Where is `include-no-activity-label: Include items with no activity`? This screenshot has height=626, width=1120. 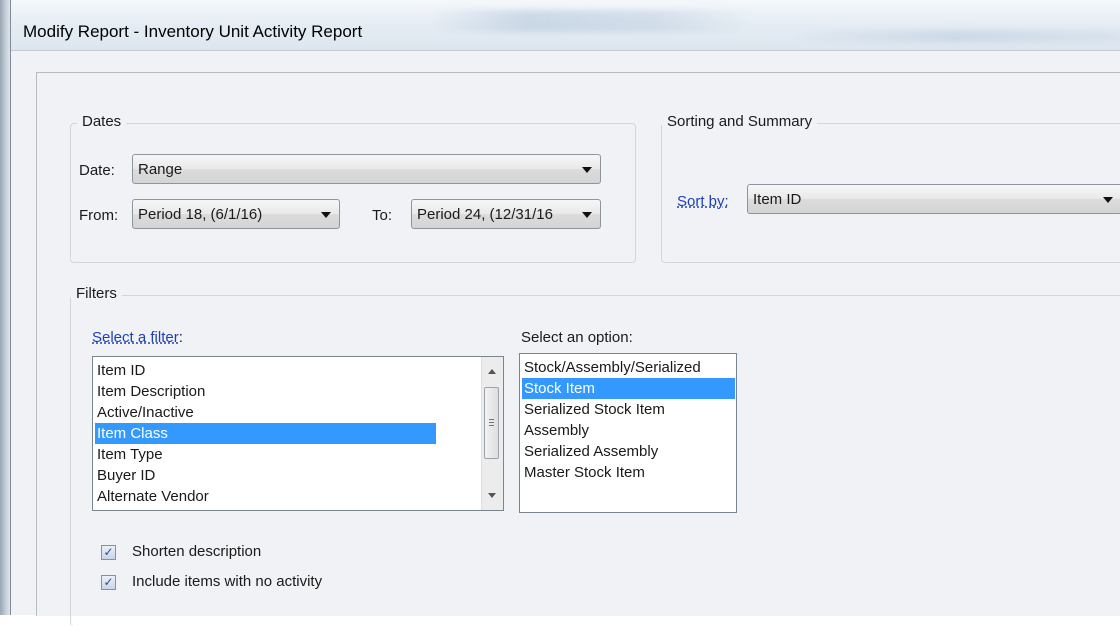 include-no-activity-label: Include items with no activity is located at coordinates (227, 581).